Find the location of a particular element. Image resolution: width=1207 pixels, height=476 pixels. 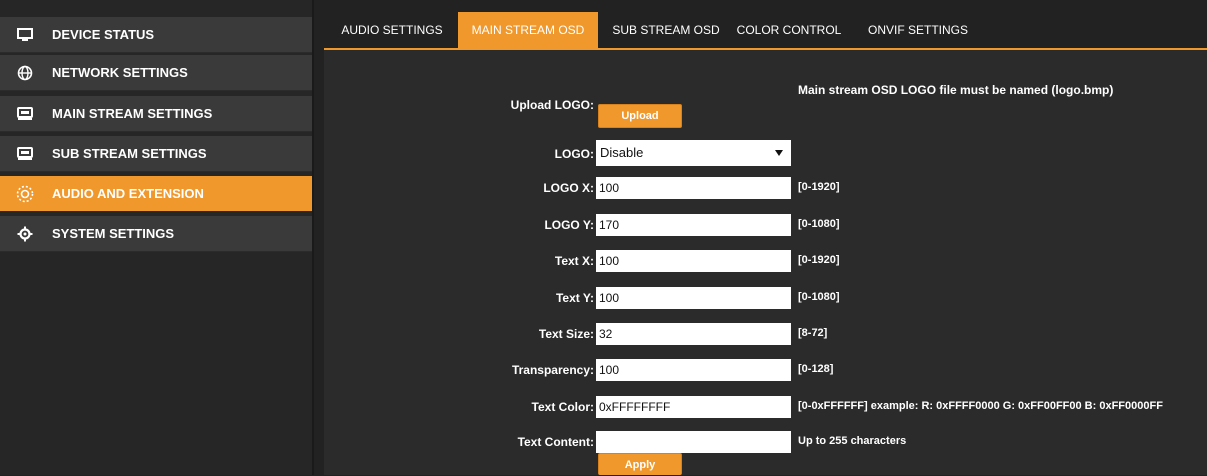

text-y-hint: [0-1080] is located at coordinates (819, 297).